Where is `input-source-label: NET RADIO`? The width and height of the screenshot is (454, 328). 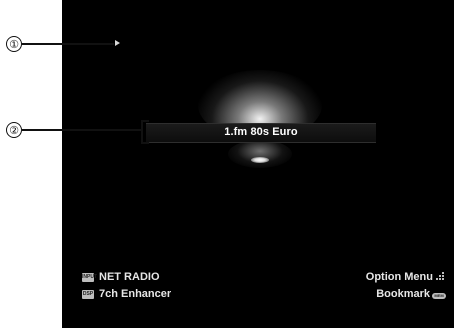 input-source-label: NET RADIO is located at coordinates (129, 277).